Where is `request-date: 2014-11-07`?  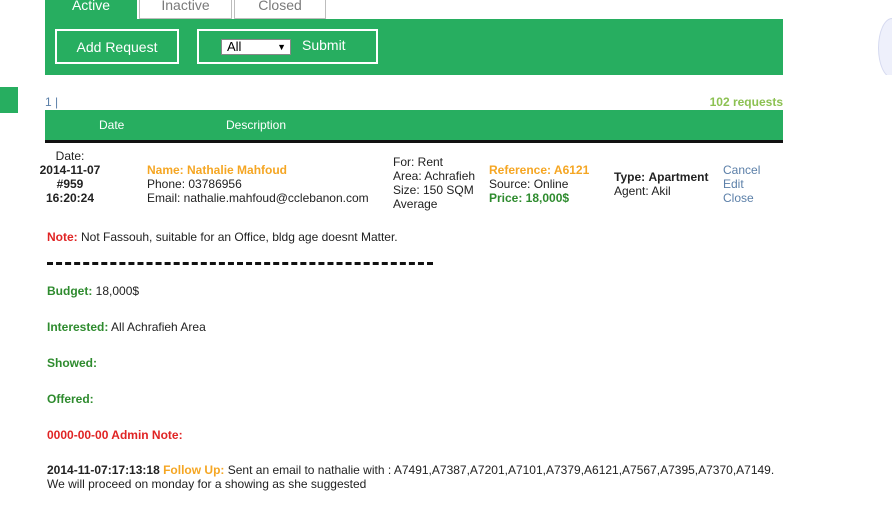 request-date: 2014-11-07 is located at coordinates (70, 170).